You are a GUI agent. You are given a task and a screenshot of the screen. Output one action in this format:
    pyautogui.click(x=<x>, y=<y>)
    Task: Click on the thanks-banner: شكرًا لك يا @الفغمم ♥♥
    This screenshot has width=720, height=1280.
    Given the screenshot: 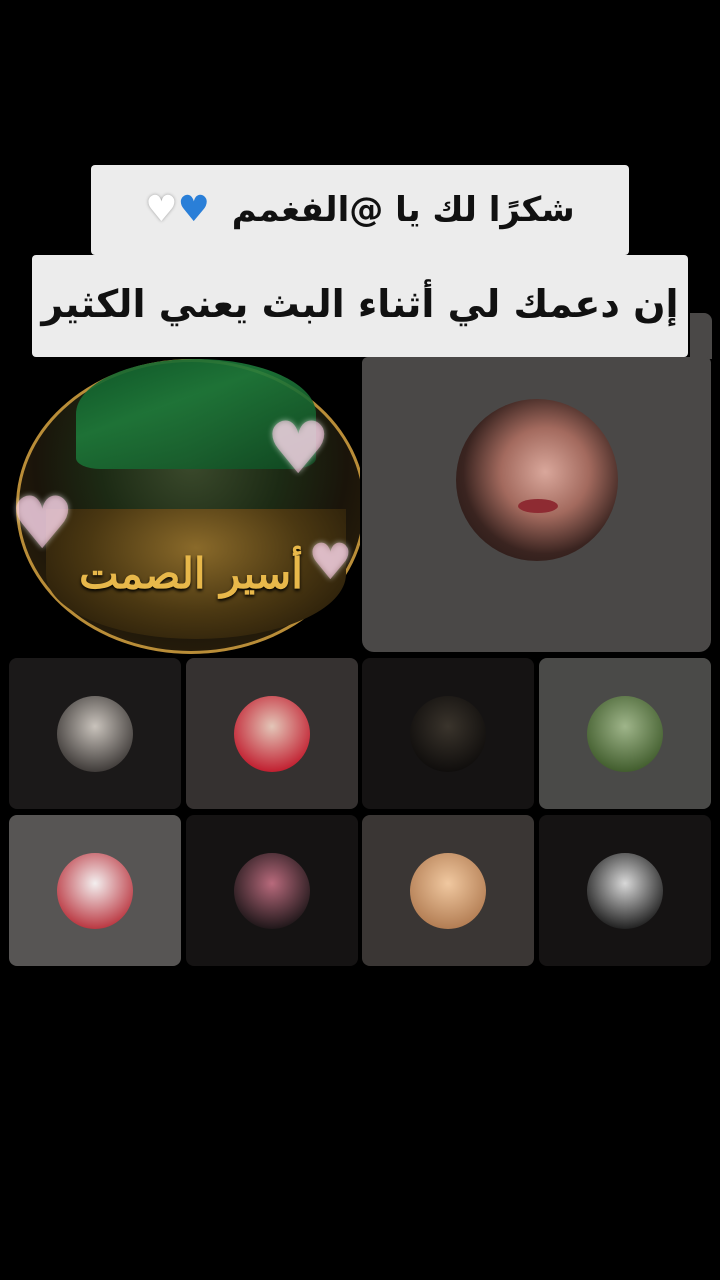 What is the action you would take?
    pyautogui.click(x=360, y=210)
    